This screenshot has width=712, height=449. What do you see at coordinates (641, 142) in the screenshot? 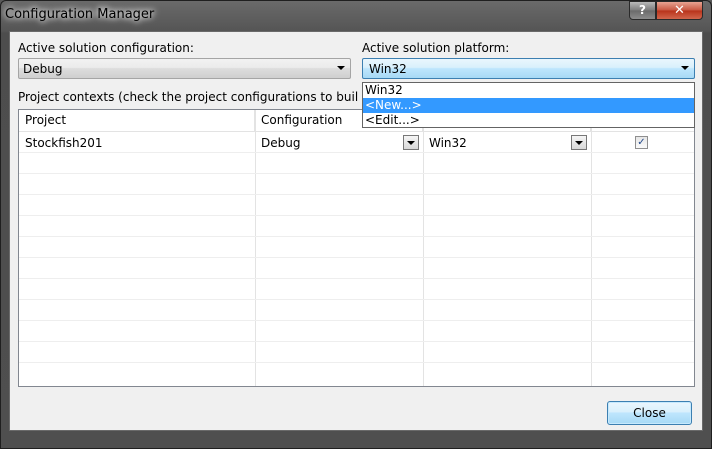
I see `build-checkbox: ✓` at bounding box center [641, 142].